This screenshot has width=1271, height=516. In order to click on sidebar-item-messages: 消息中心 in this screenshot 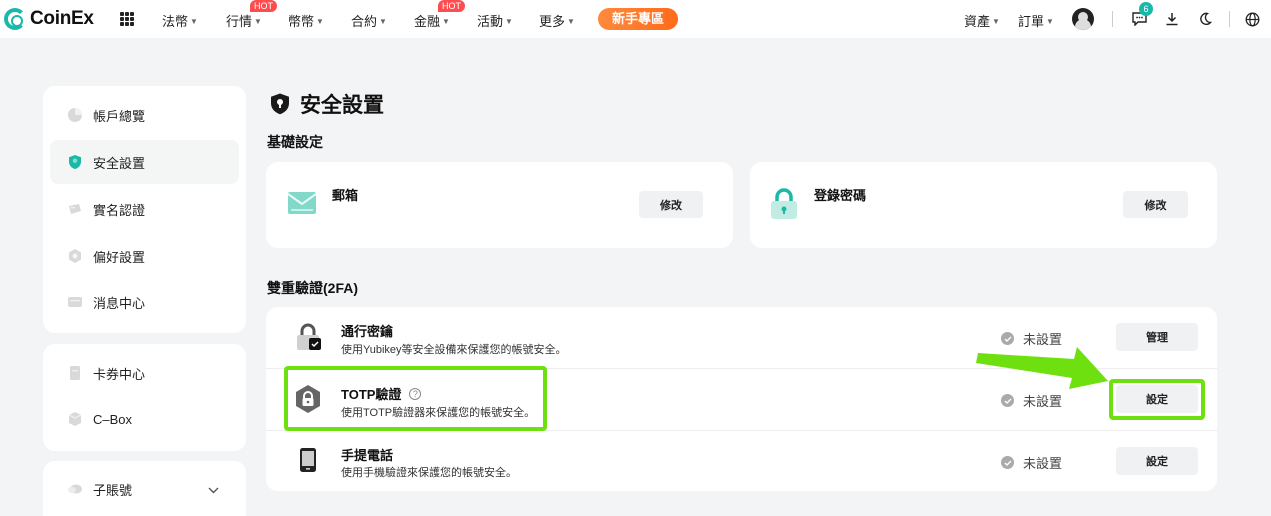, I will do `click(144, 302)`.